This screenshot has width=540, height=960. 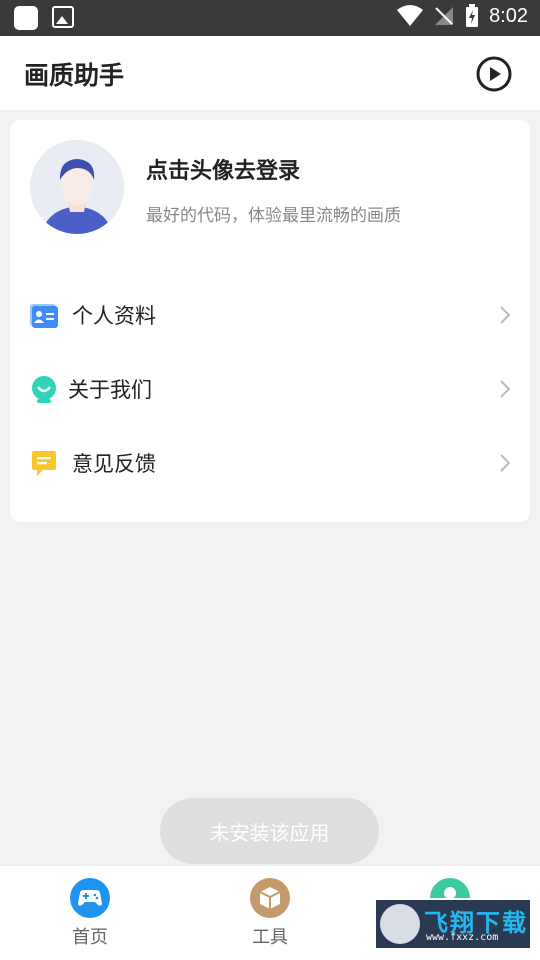 I want to click on avatar, so click(x=77, y=187).